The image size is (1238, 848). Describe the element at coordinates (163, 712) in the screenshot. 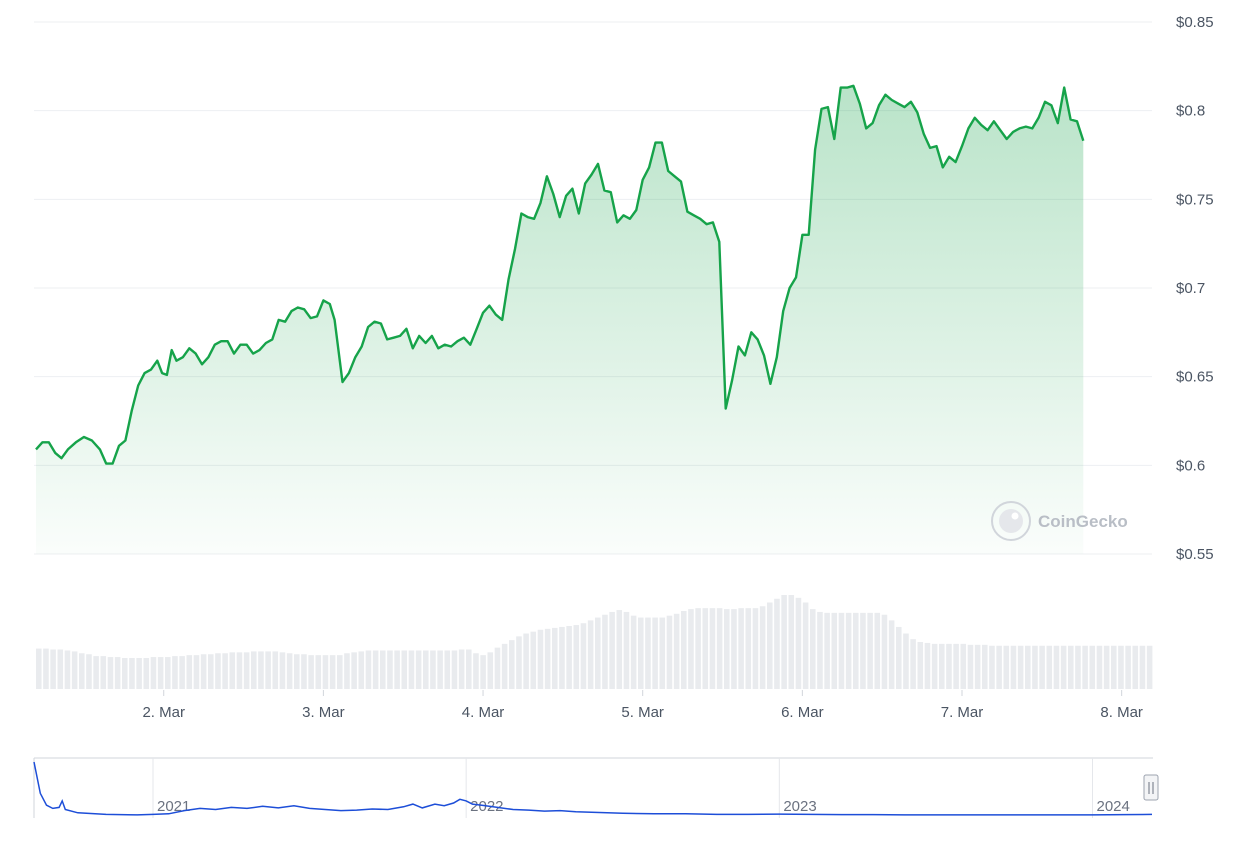

I see `x-tick-label: 2. Mar` at that location.